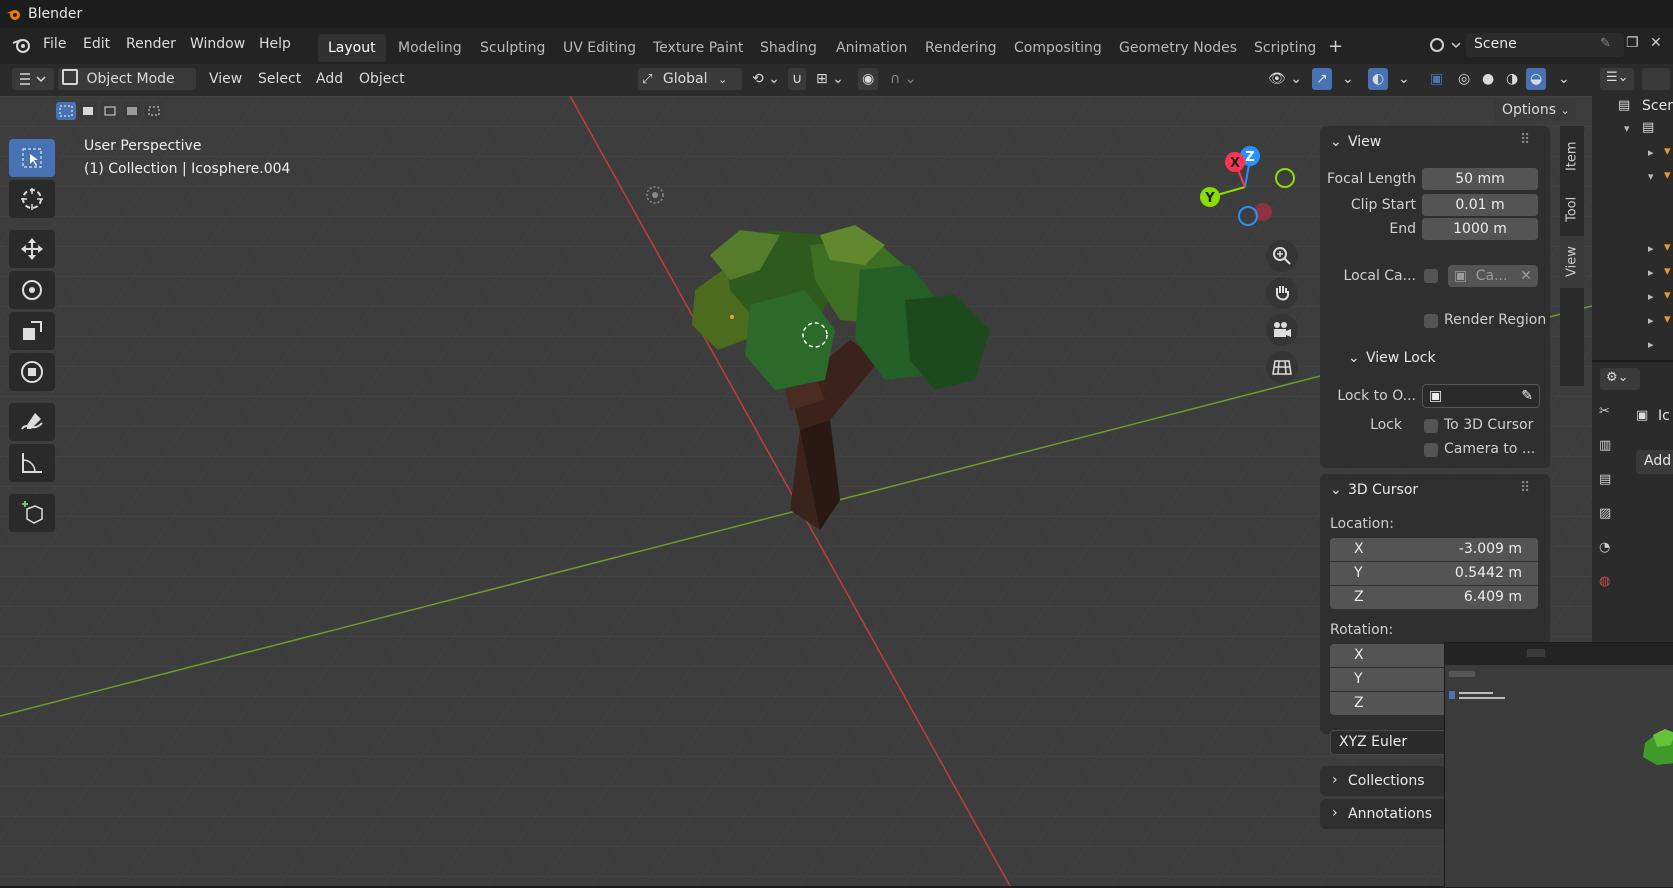 Image resolution: width=1673 pixels, height=888 pixels. I want to click on cursor-tool, so click(32, 199).